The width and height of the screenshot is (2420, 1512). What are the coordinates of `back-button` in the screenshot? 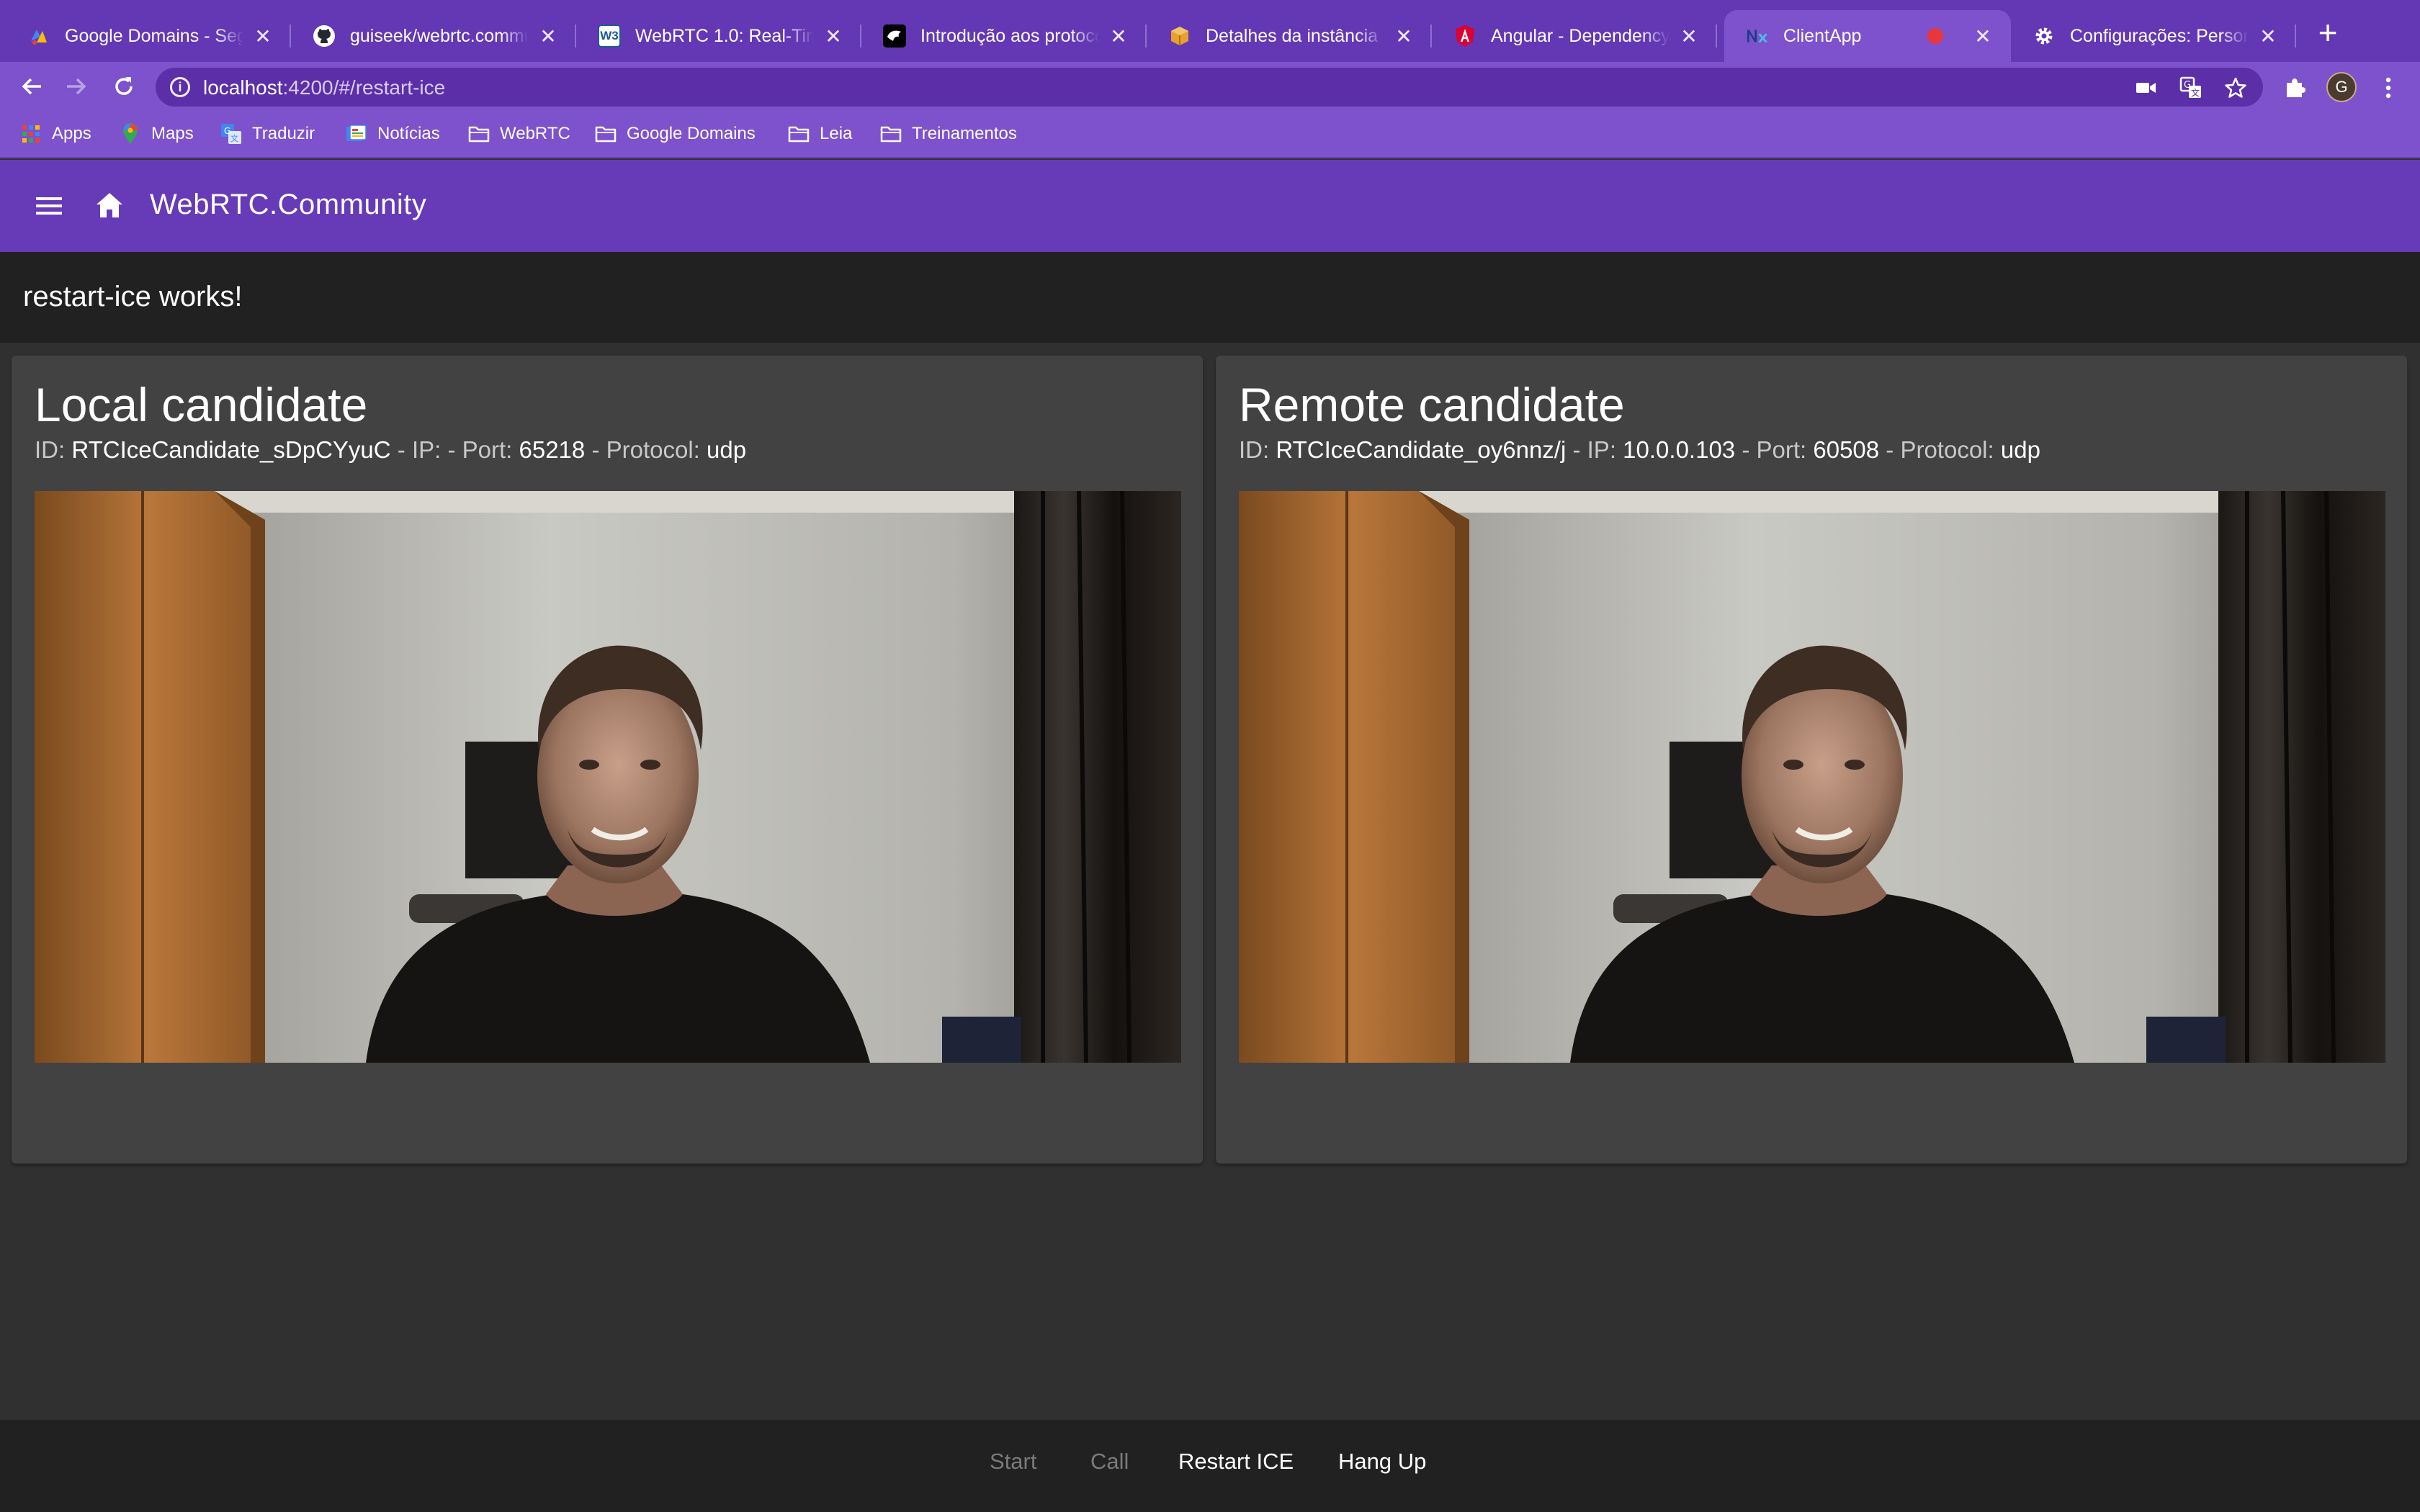 It's located at (32, 86).